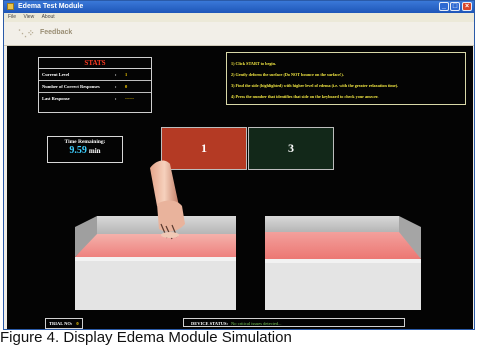 The height and width of the screenshot is (346, 479). Describe the element at coordinates (48, 17) in the screenshot. I see `menu-item-about: About` at that location.